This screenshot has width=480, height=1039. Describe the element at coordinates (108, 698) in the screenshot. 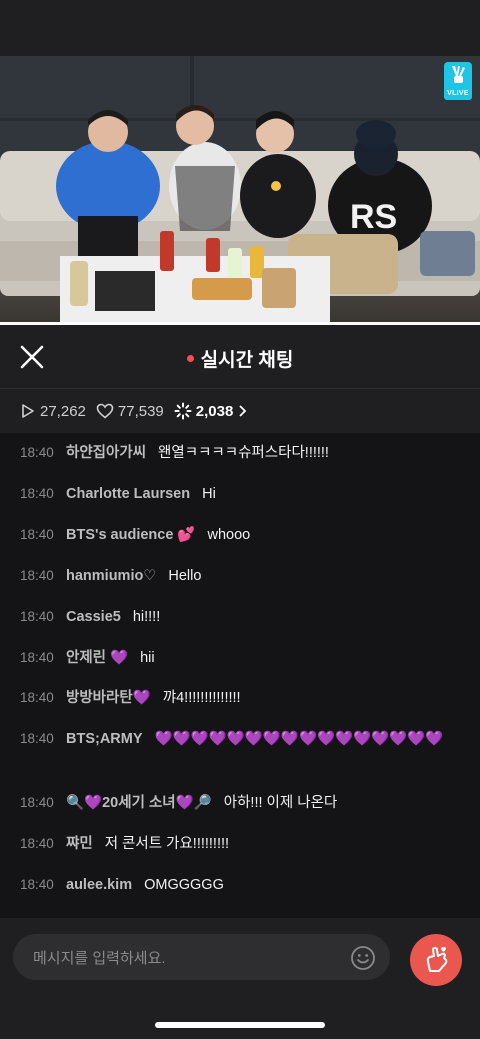

I see `message-username: 방방바라탄💜` at that location.